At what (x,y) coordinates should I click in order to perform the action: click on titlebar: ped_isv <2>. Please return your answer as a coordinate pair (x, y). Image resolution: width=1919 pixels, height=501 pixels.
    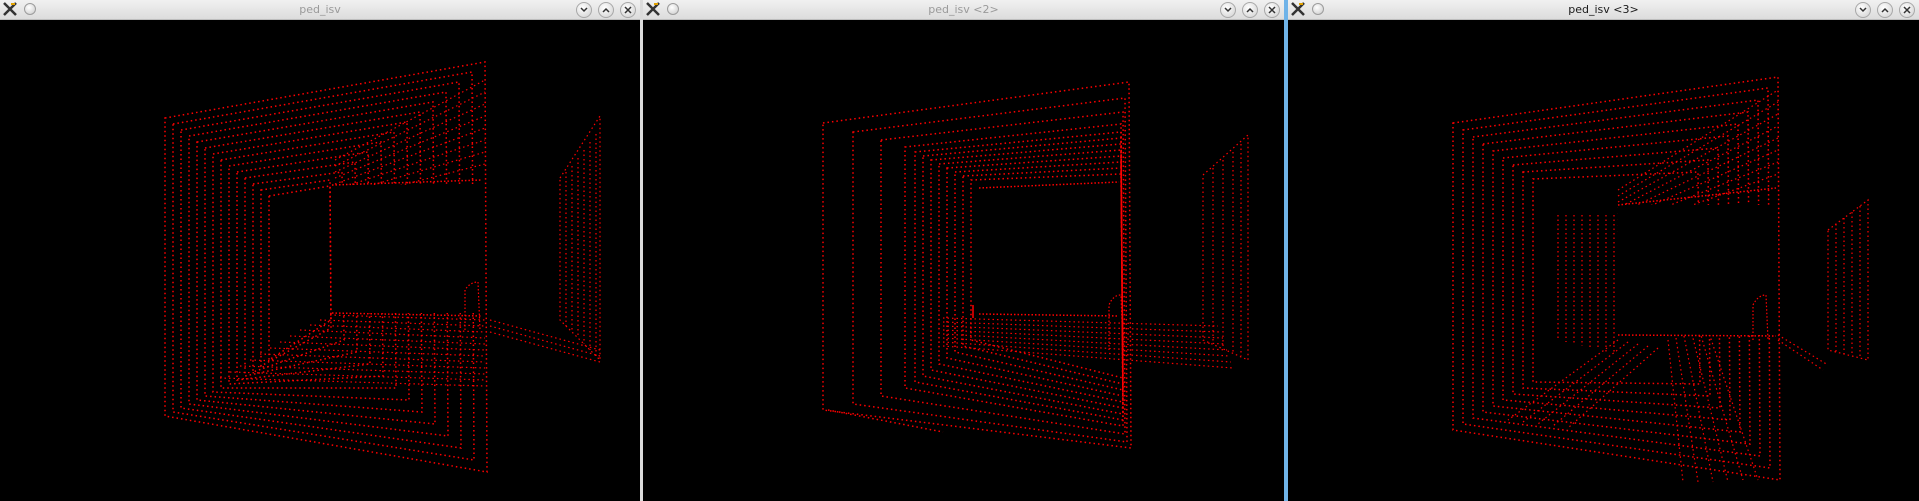
    Looking at the image, I should click on (963, 10).